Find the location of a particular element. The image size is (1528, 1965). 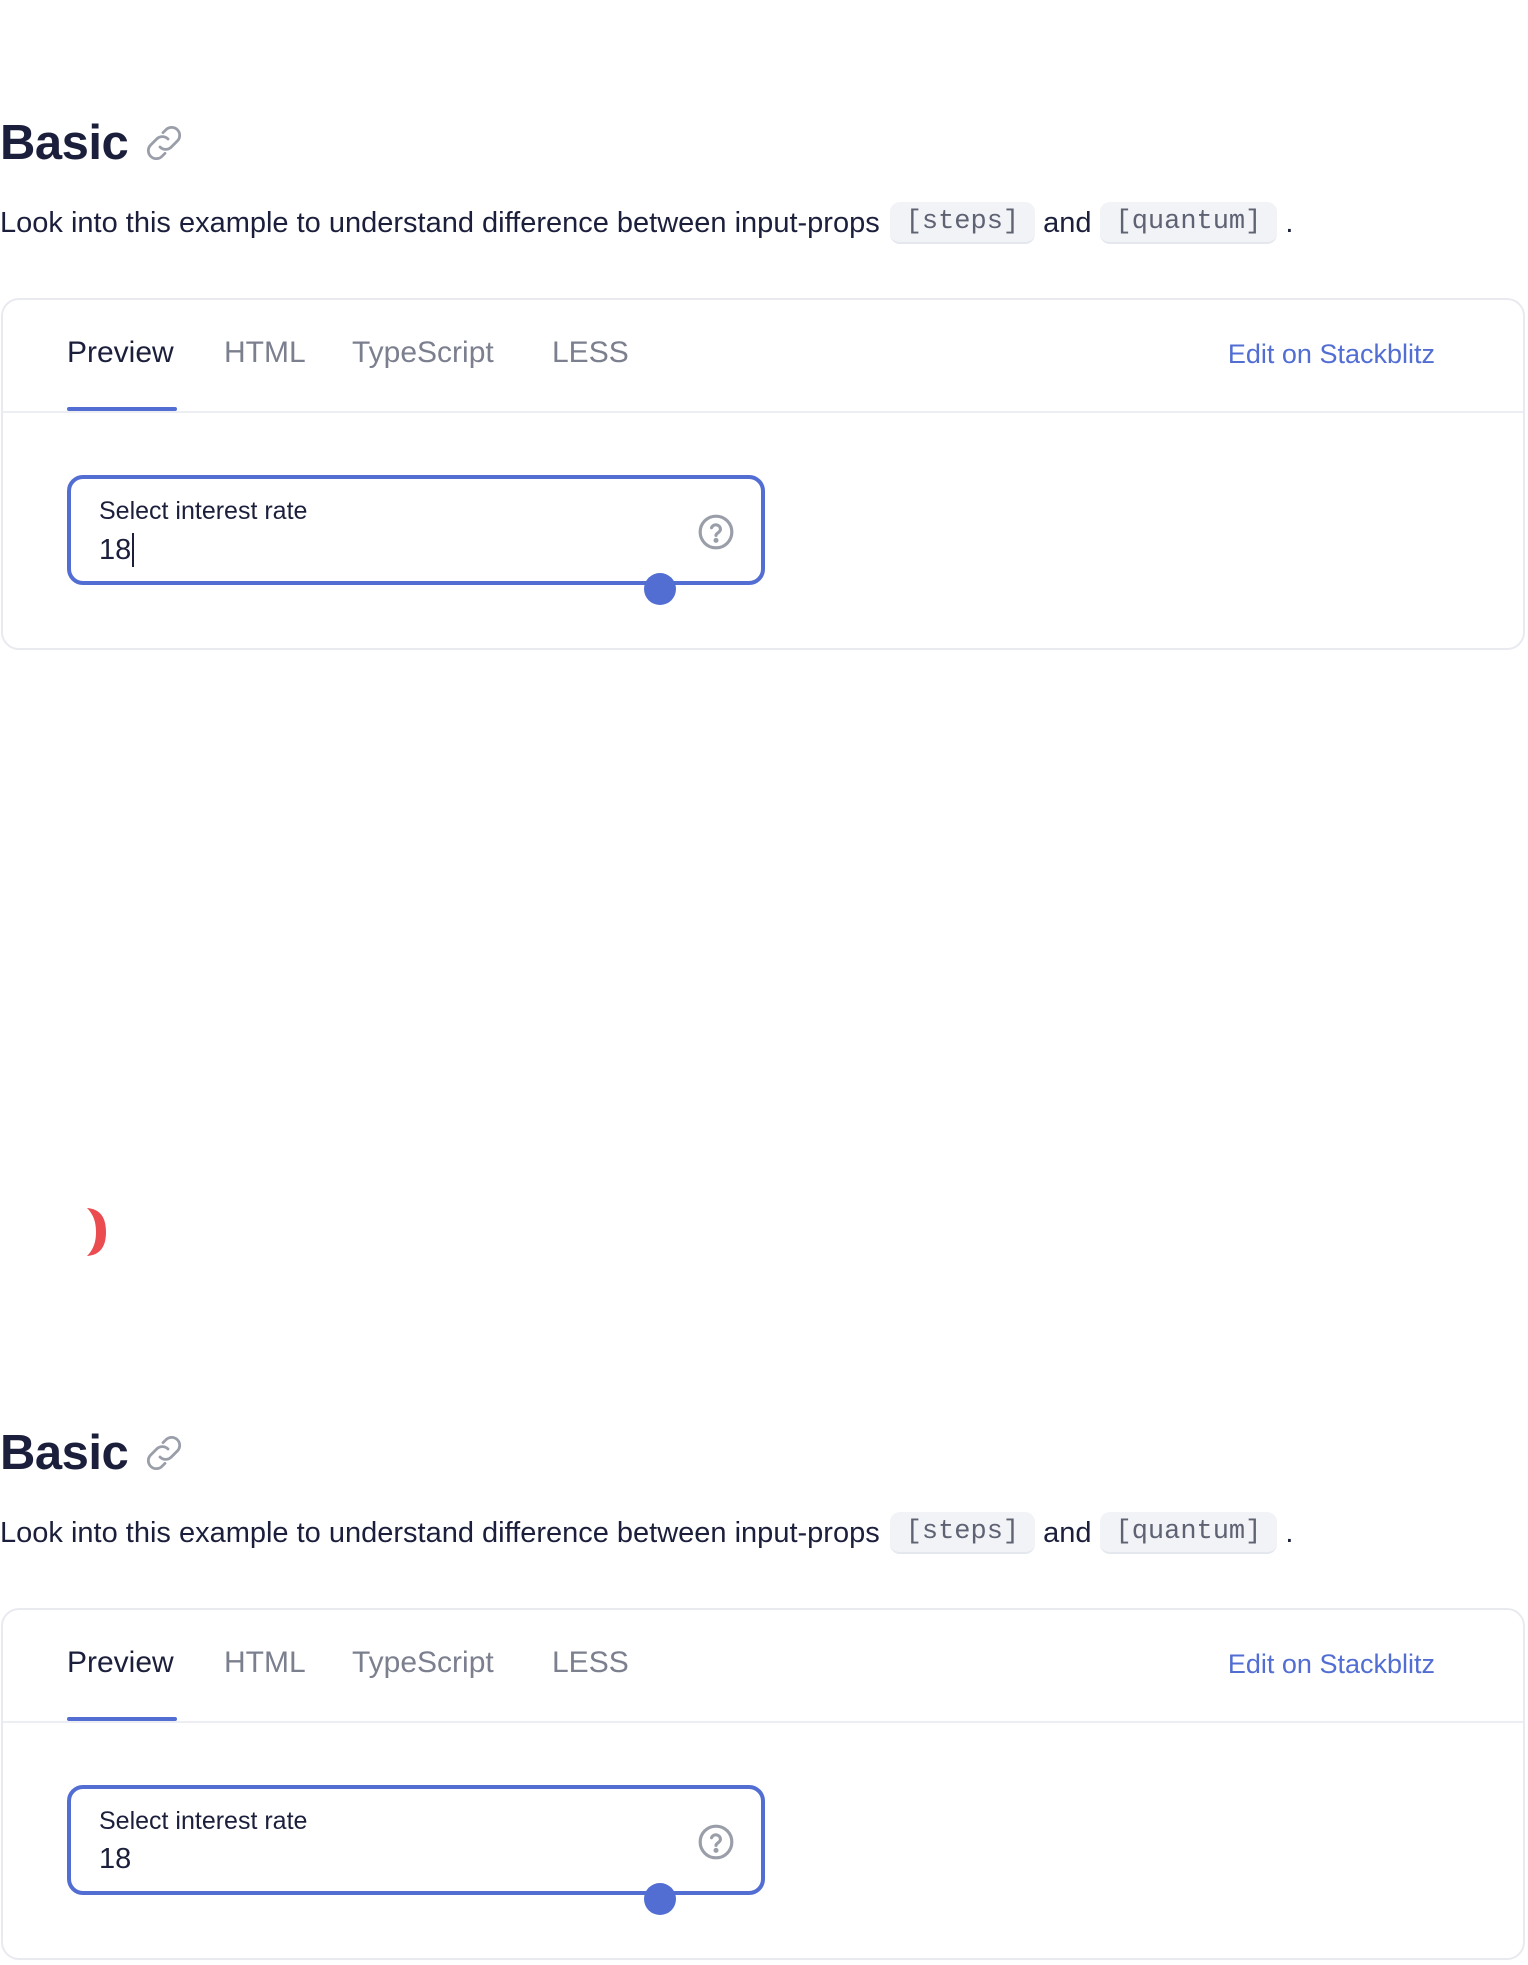

red-bracket-mark is located at coordinates (96, 1232).